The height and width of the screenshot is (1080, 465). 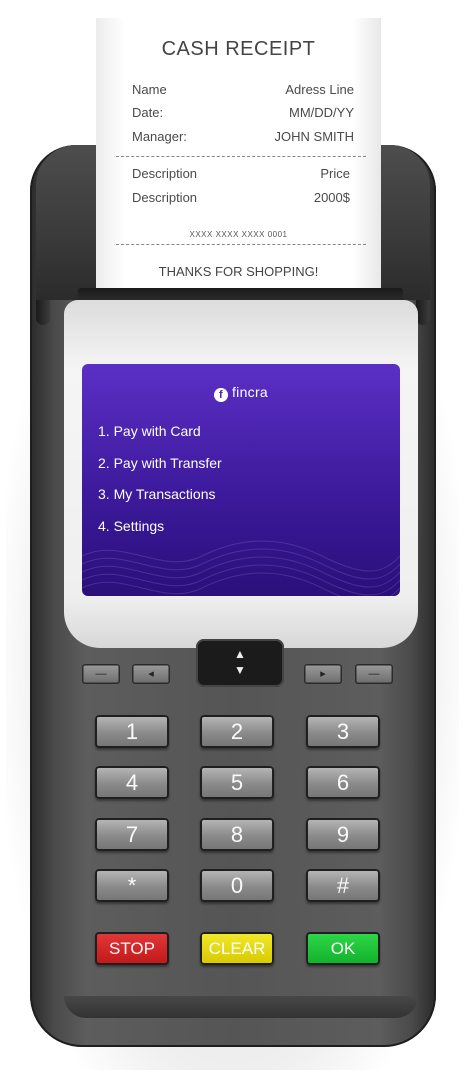 I want to click on fincra-logo-icon: f, so click(x=220, y=395).